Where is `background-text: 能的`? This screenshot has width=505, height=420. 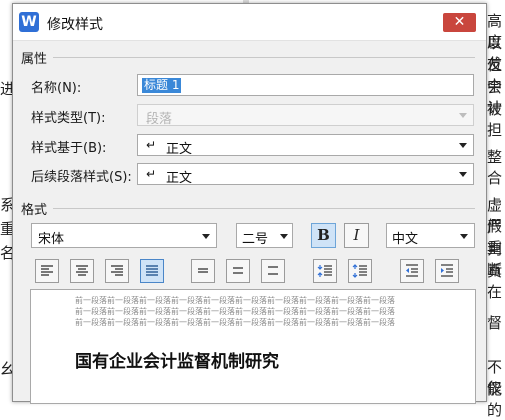
background-text: 能的 is located at coordinates (495, 399).